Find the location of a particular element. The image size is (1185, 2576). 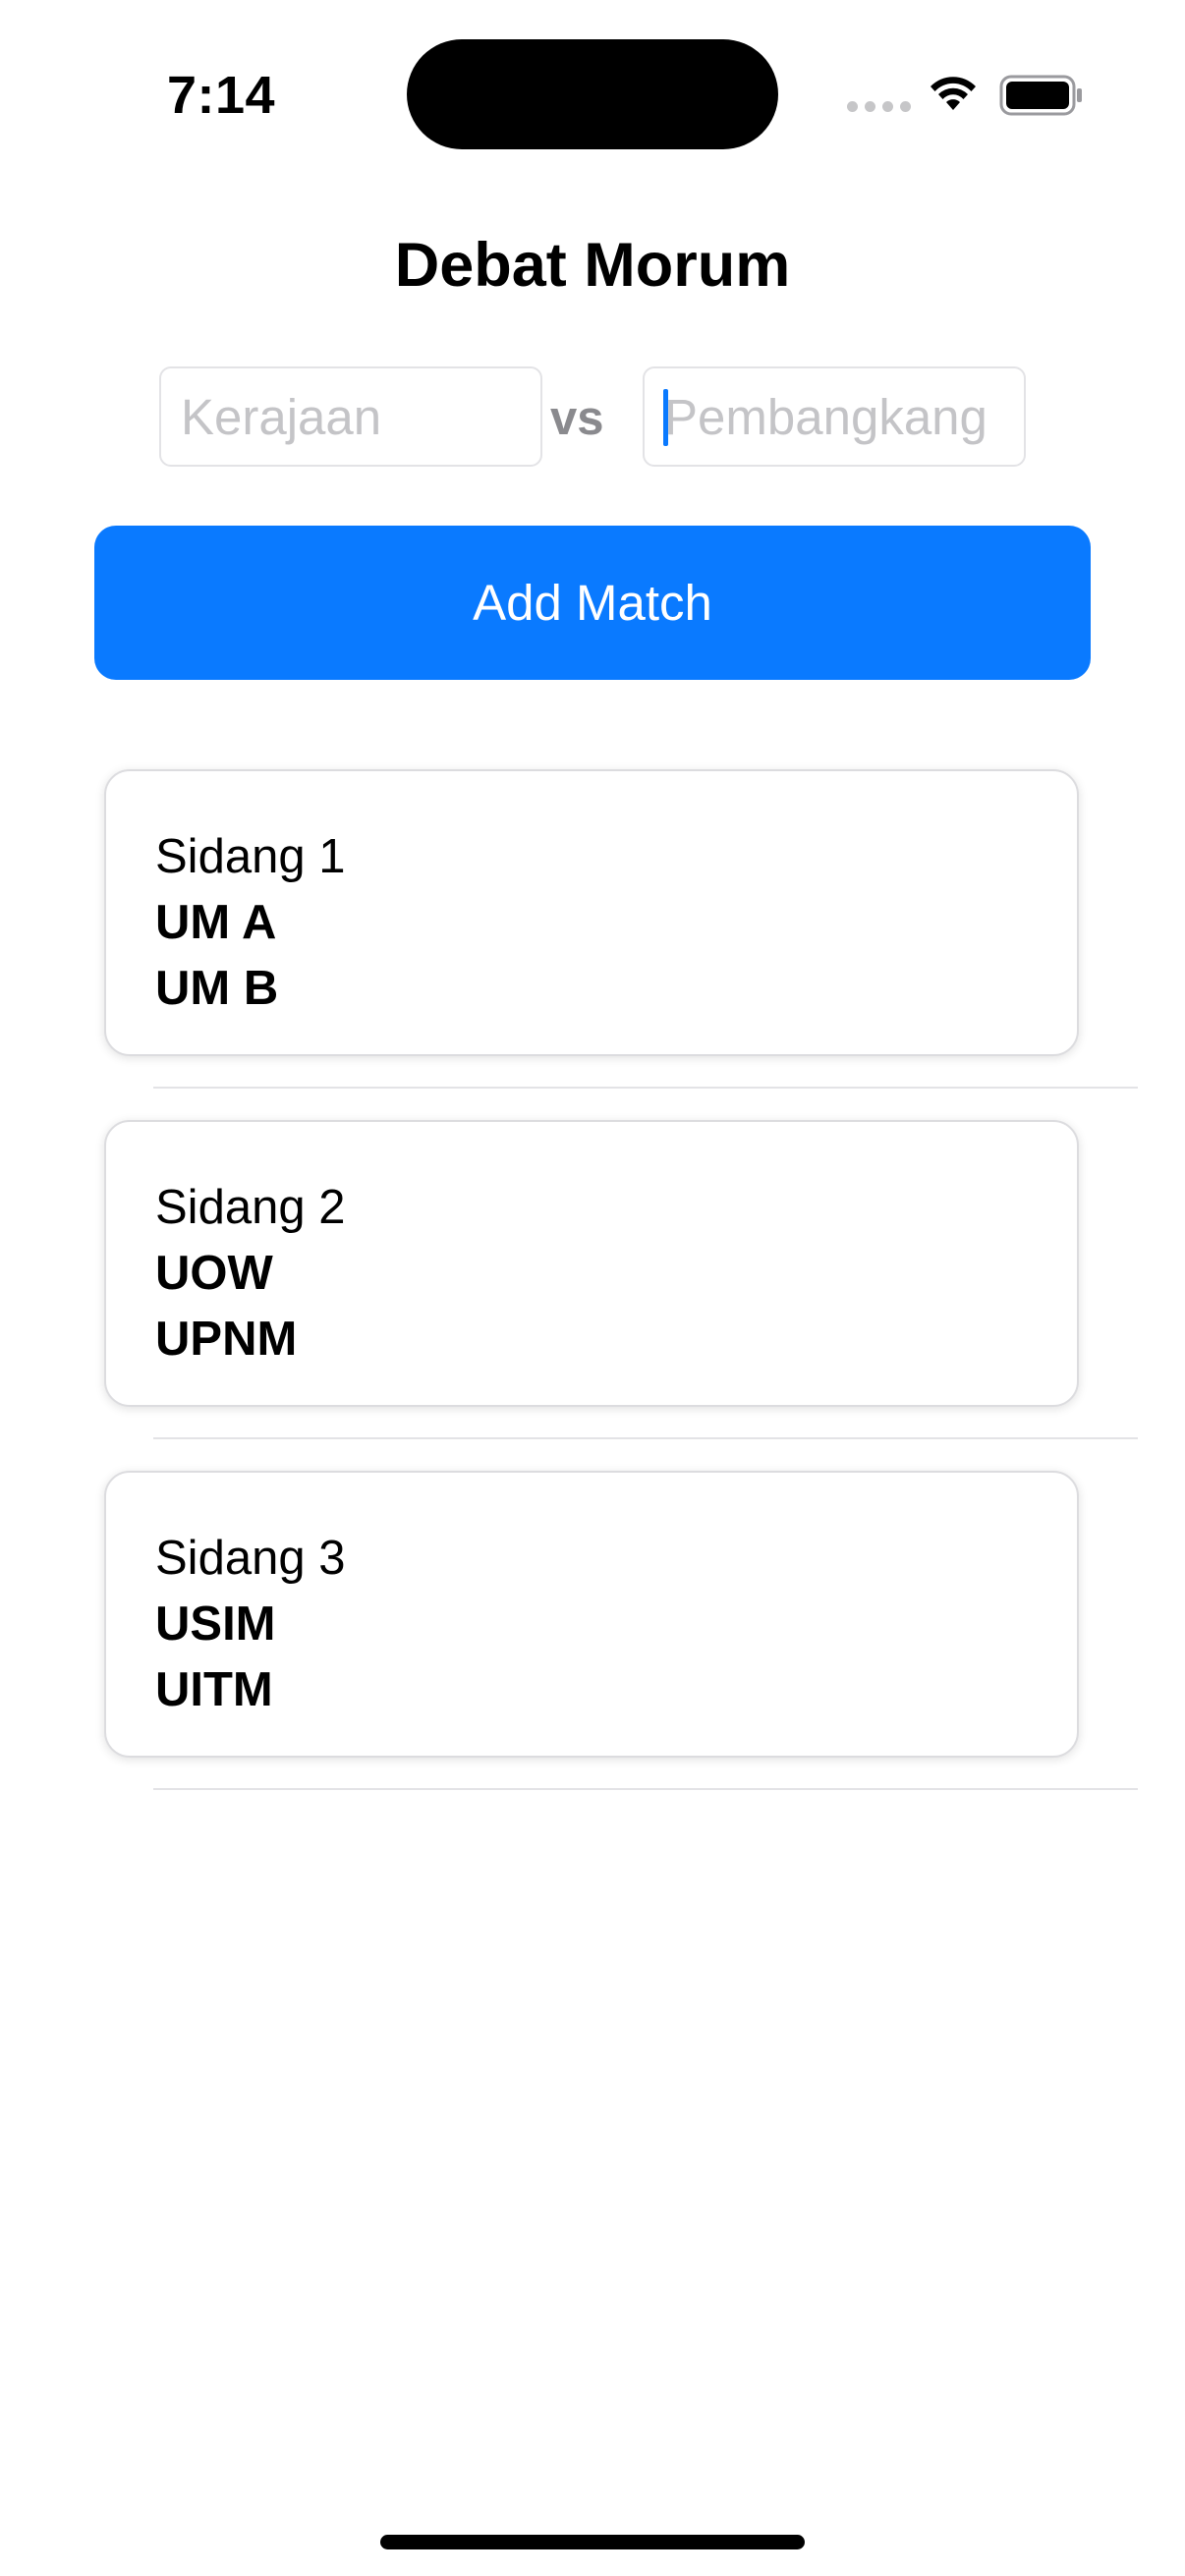

match-court: Sidang 2 is located at coordinates (251, 1207).